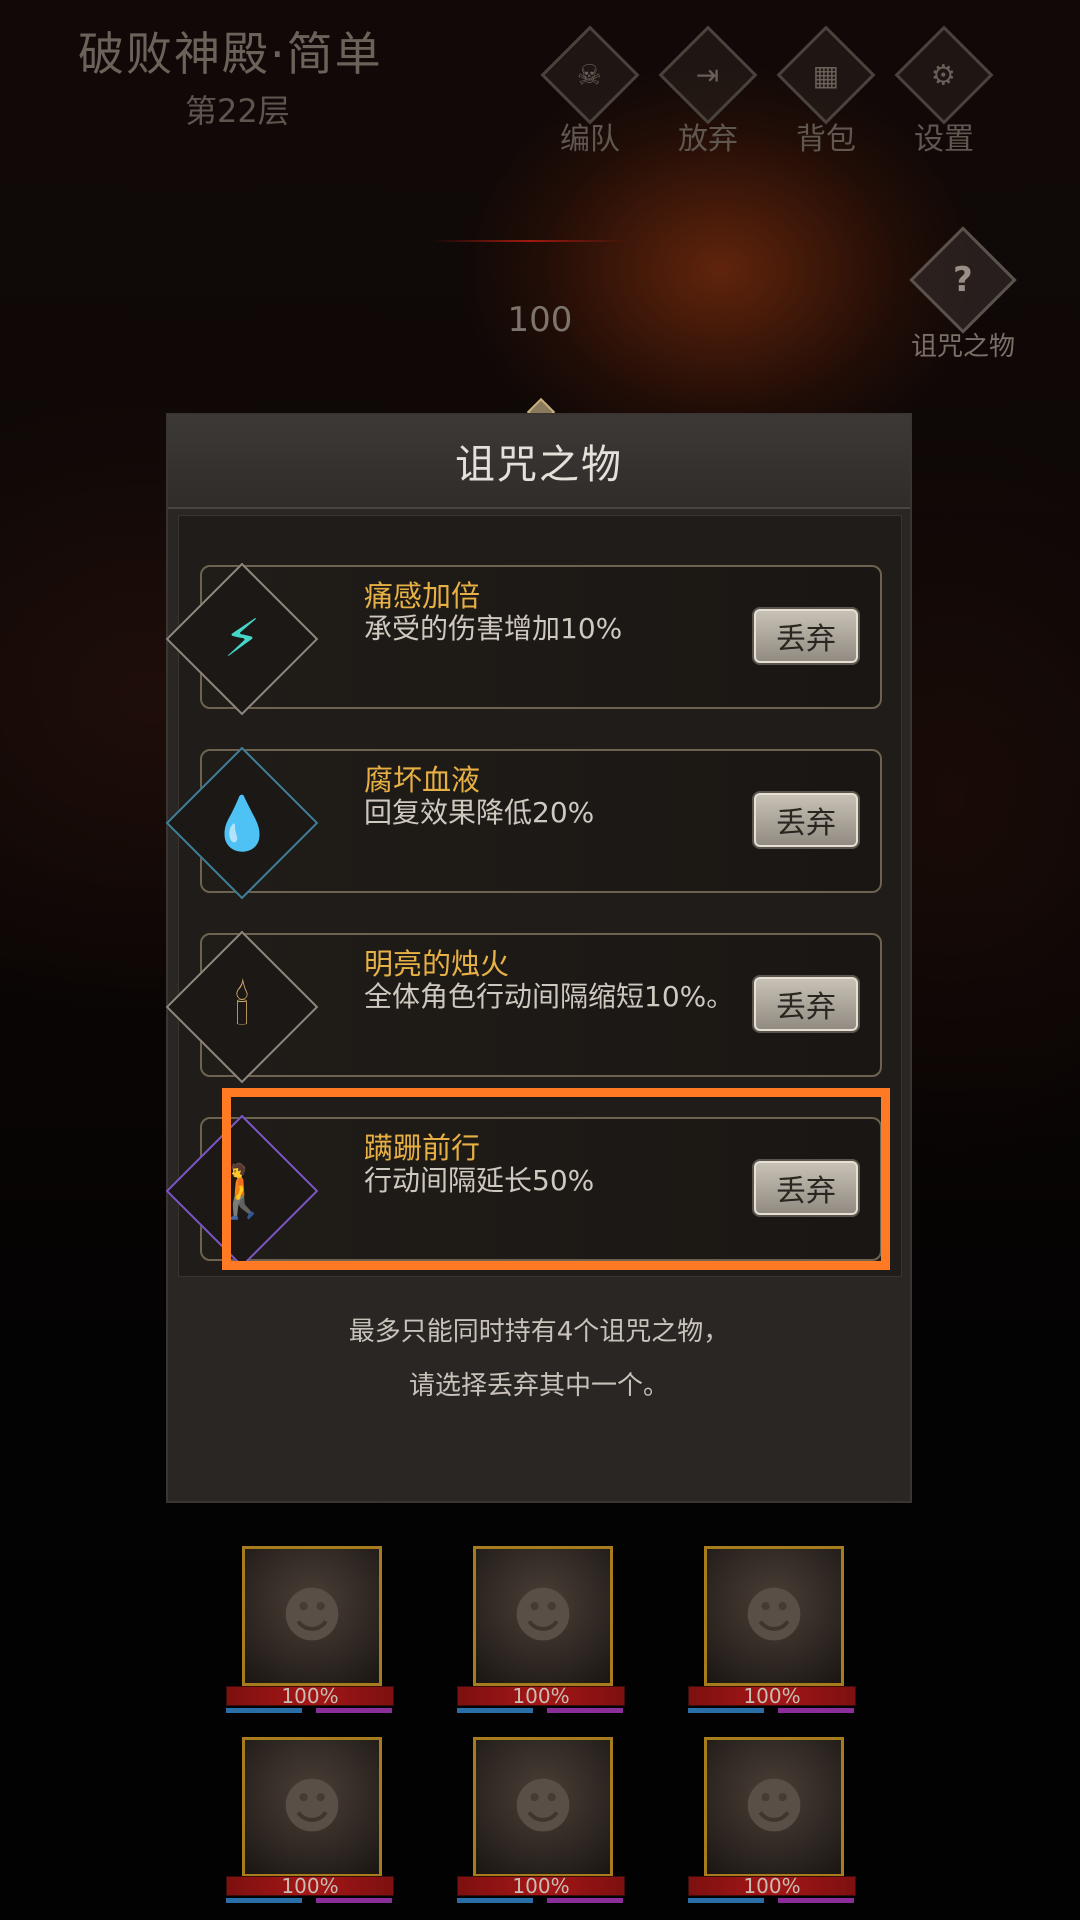  What do you see at coordinates (963, 280) in the screenshot?
I see `question-icon: ?` at bounding box center [963, 280].